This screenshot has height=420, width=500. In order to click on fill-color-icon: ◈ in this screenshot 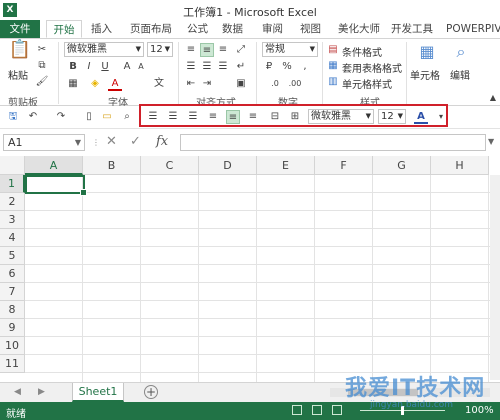, I will do `click(95, 84)`.